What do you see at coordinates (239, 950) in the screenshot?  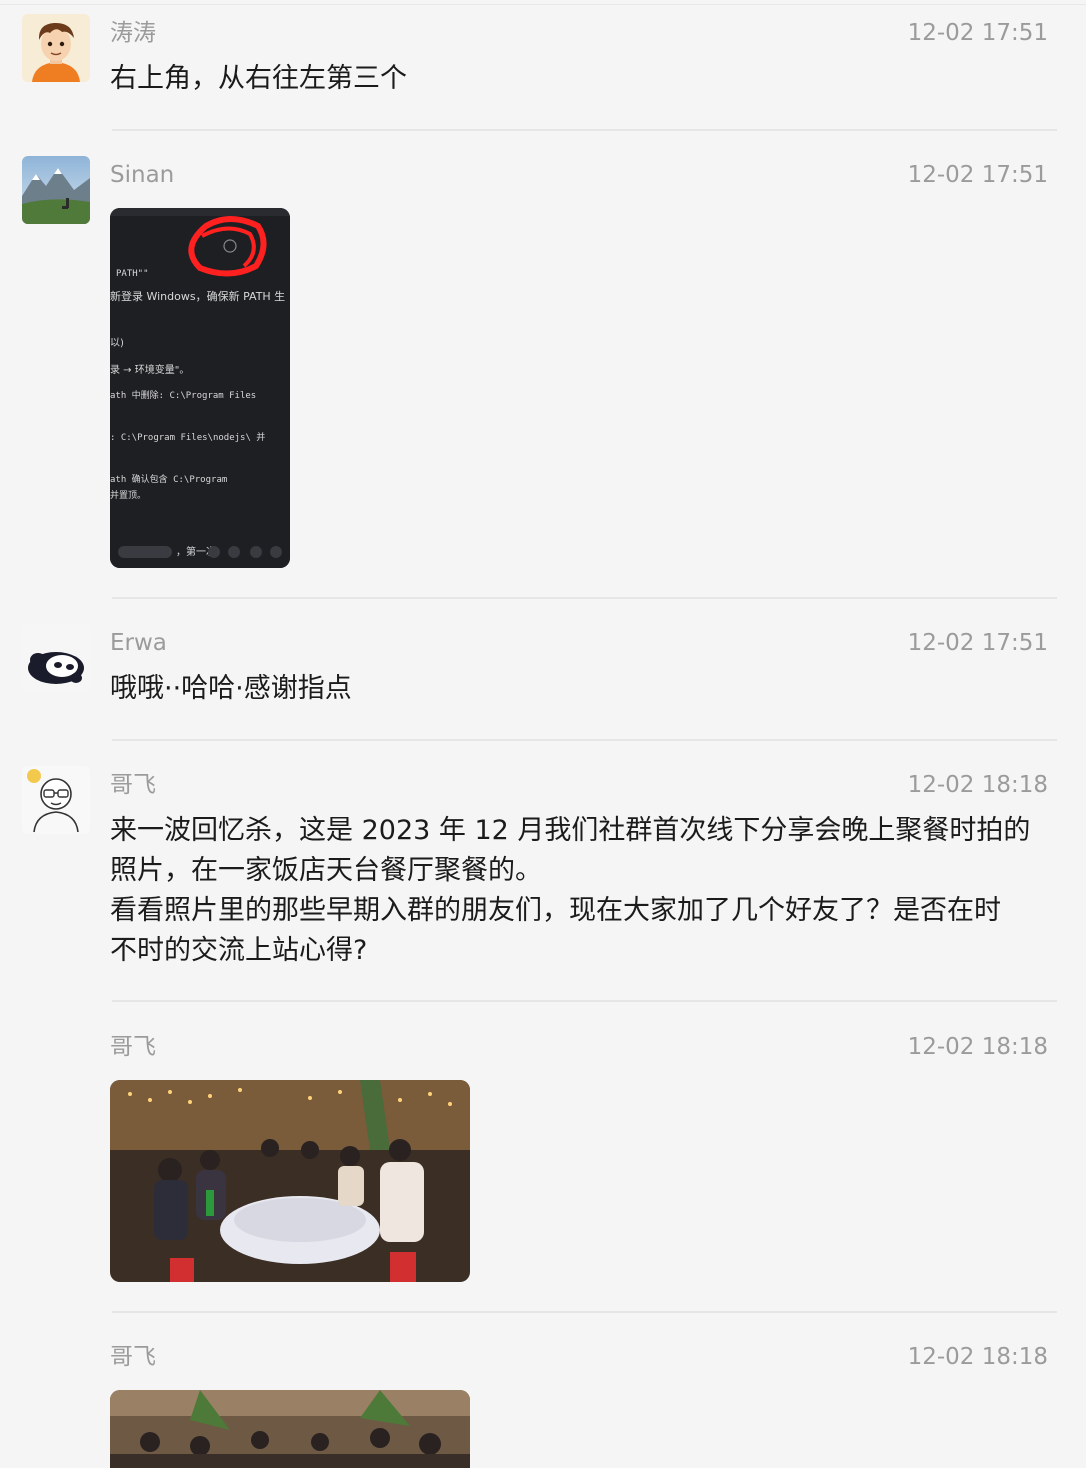 I see `message-text-line: 不时的交流上站心得?` at bounding box center [239, 950].